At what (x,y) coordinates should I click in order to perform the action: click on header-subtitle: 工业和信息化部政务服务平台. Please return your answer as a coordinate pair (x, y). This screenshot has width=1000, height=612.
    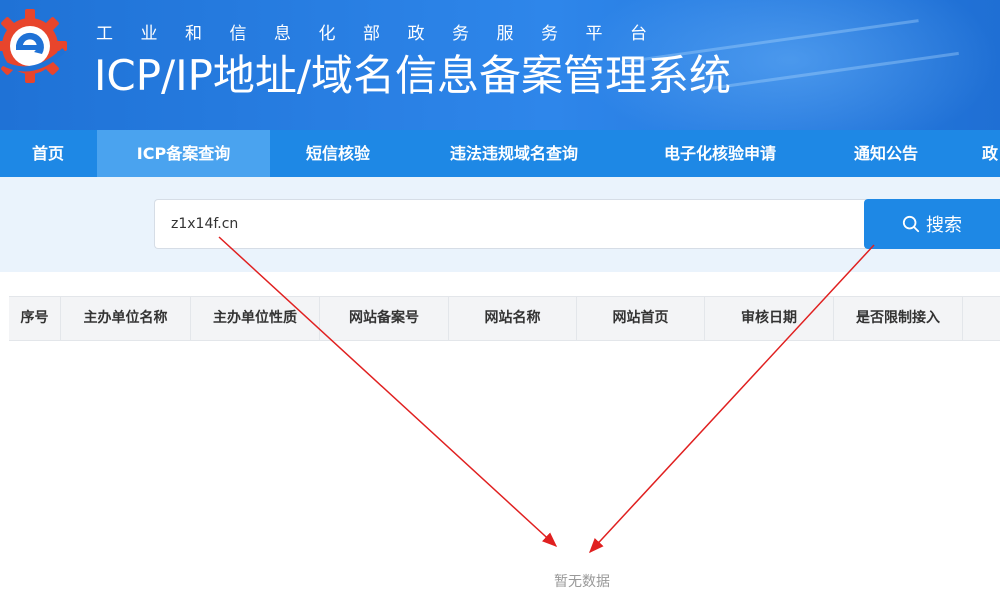
    Looking at the image, I should click on (385, 34).